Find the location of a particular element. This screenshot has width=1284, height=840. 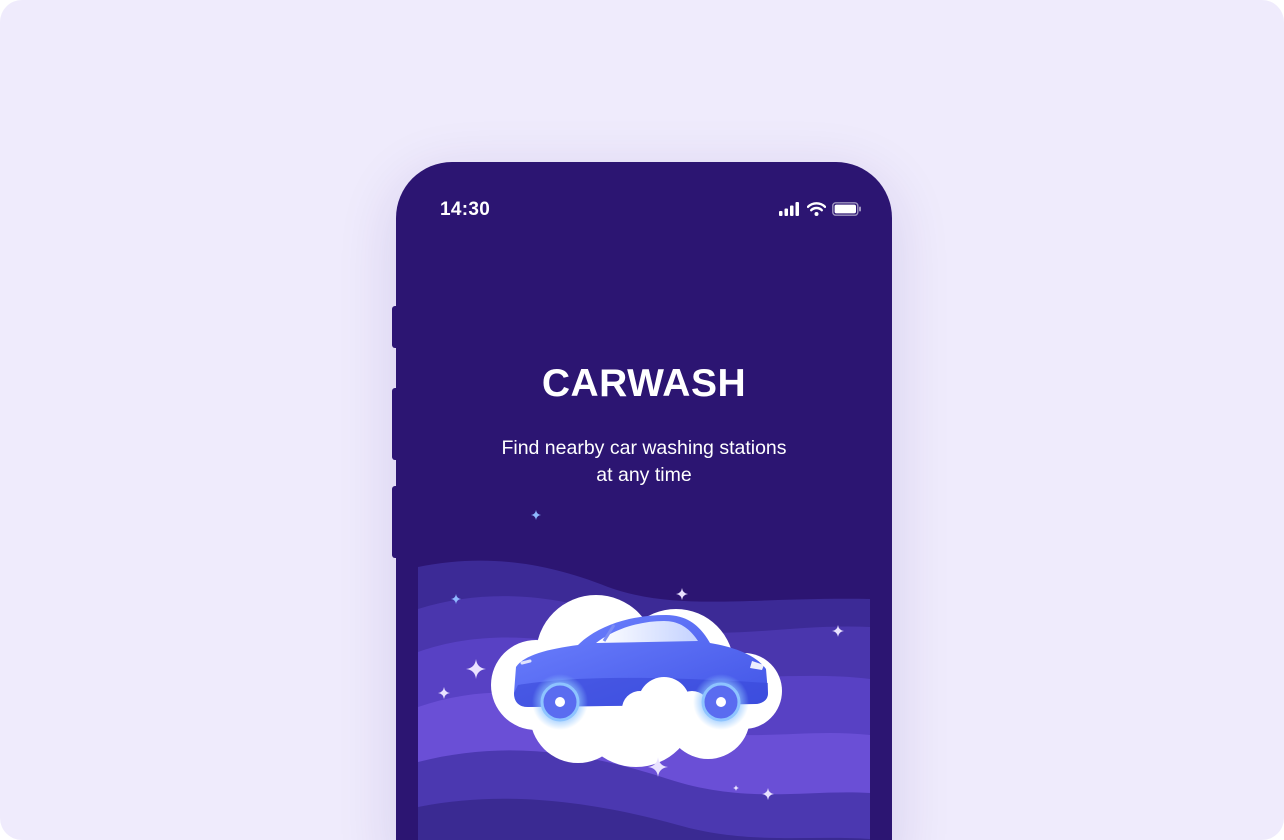

carwash-illustration is located at coordinates (644, 700).